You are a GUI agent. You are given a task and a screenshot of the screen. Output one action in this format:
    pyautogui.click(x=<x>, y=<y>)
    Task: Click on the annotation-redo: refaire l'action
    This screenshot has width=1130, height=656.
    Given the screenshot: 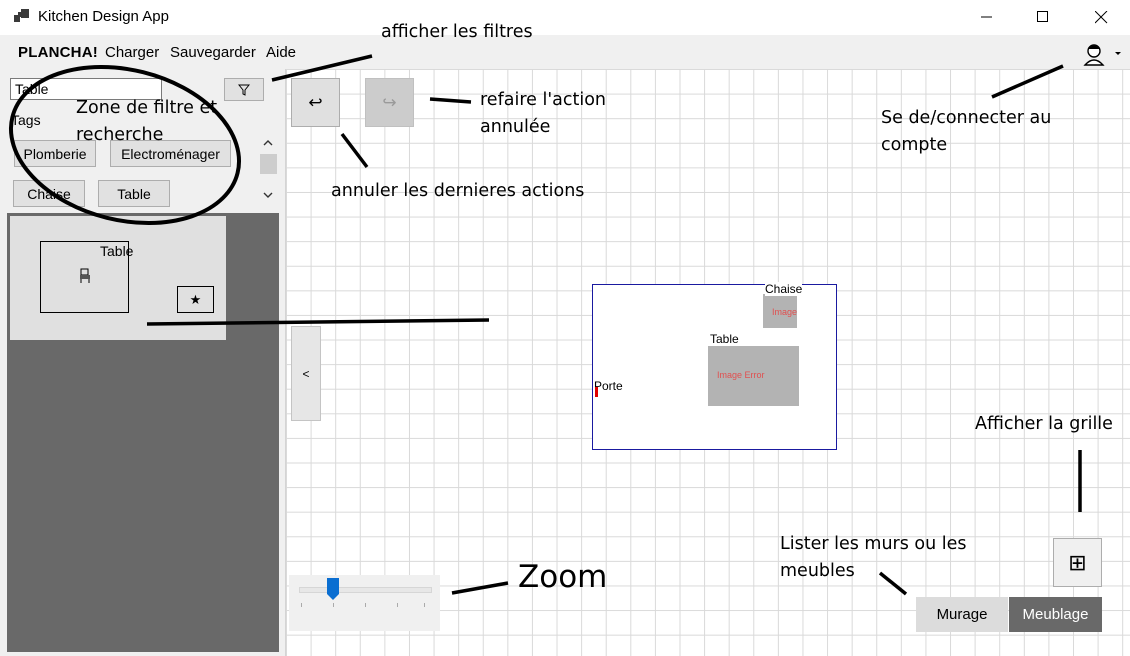 What is the action you would take?
    pyautogui.click(x=543, y=100)
    